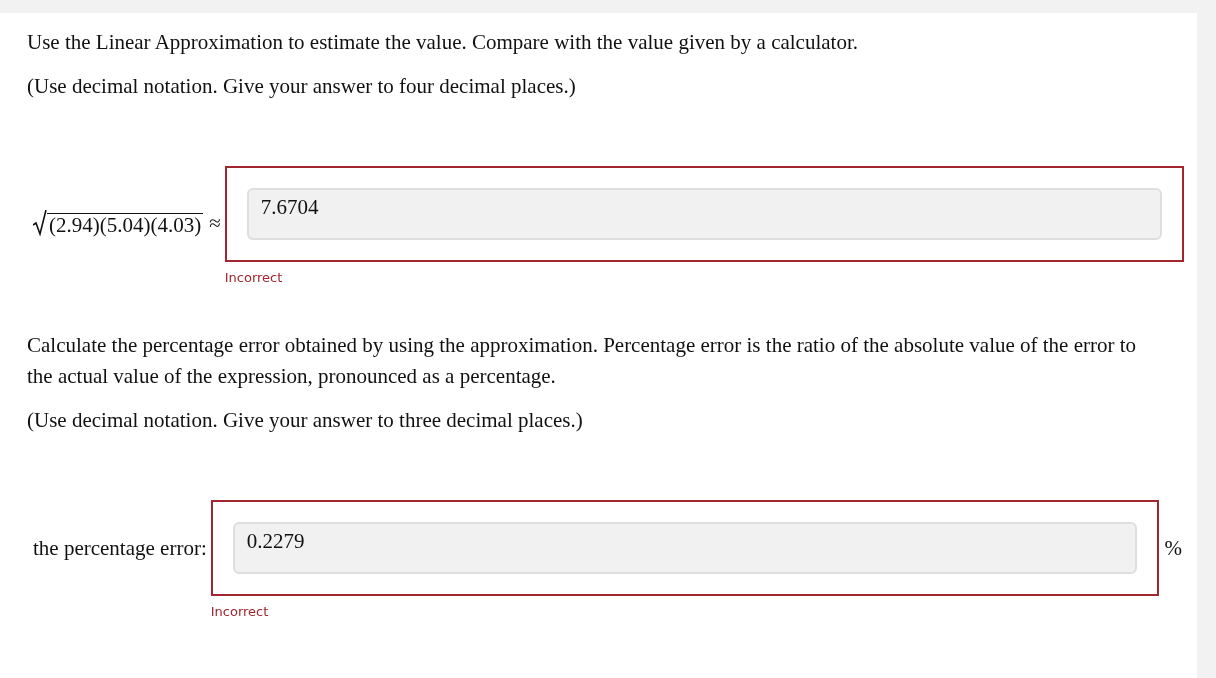 The image size is (1216, 678). What do you see at coordinates (443, 42) in the screenshot?
I see `question-text: Use the Linear Approximation to estimate the value. Compare with the value given by a calculator.` at bounding box center [443, 42].